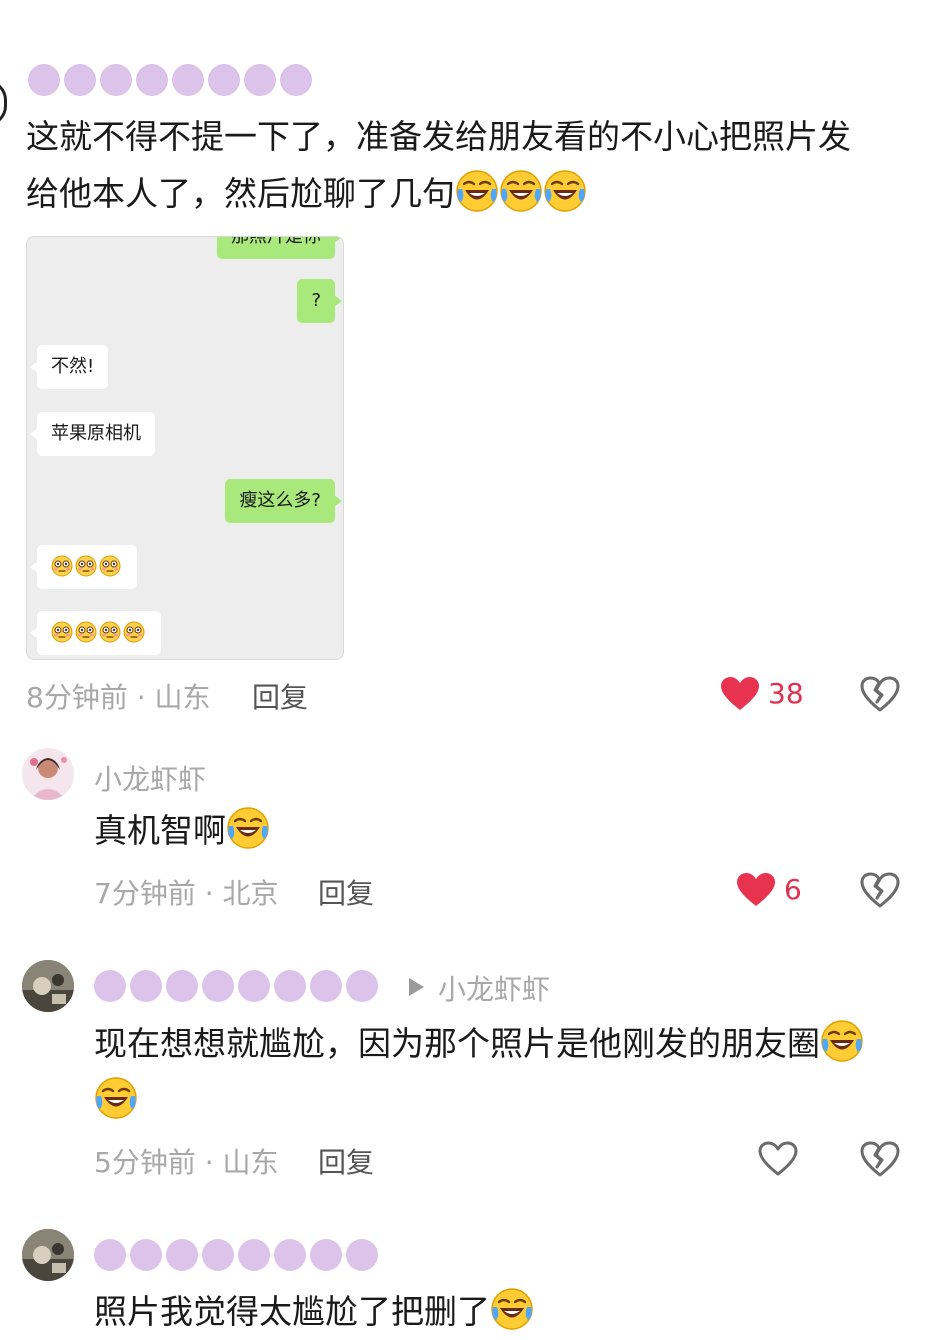  Describe the element at coordinates (292, 1311) in the screenshot. I see `reply-text-content: 照片我觉得太尴尬了把删了` at that location.